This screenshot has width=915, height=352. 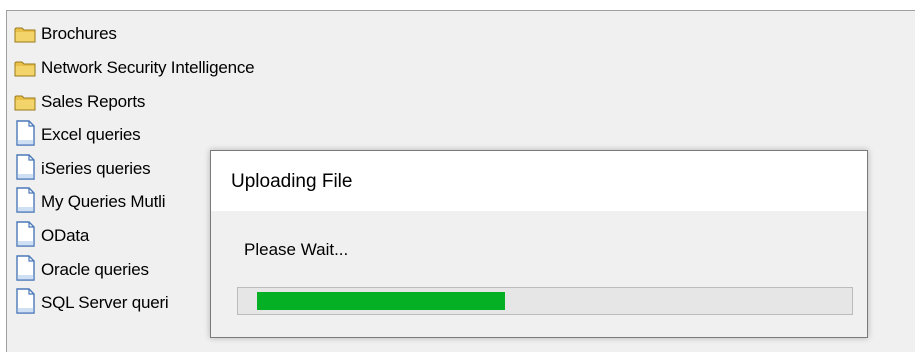 What do you see at coordinates (539, 181) in the screenshot?
I see `dialog-titlebar: Uploading File` at bounding box center [539, 181].